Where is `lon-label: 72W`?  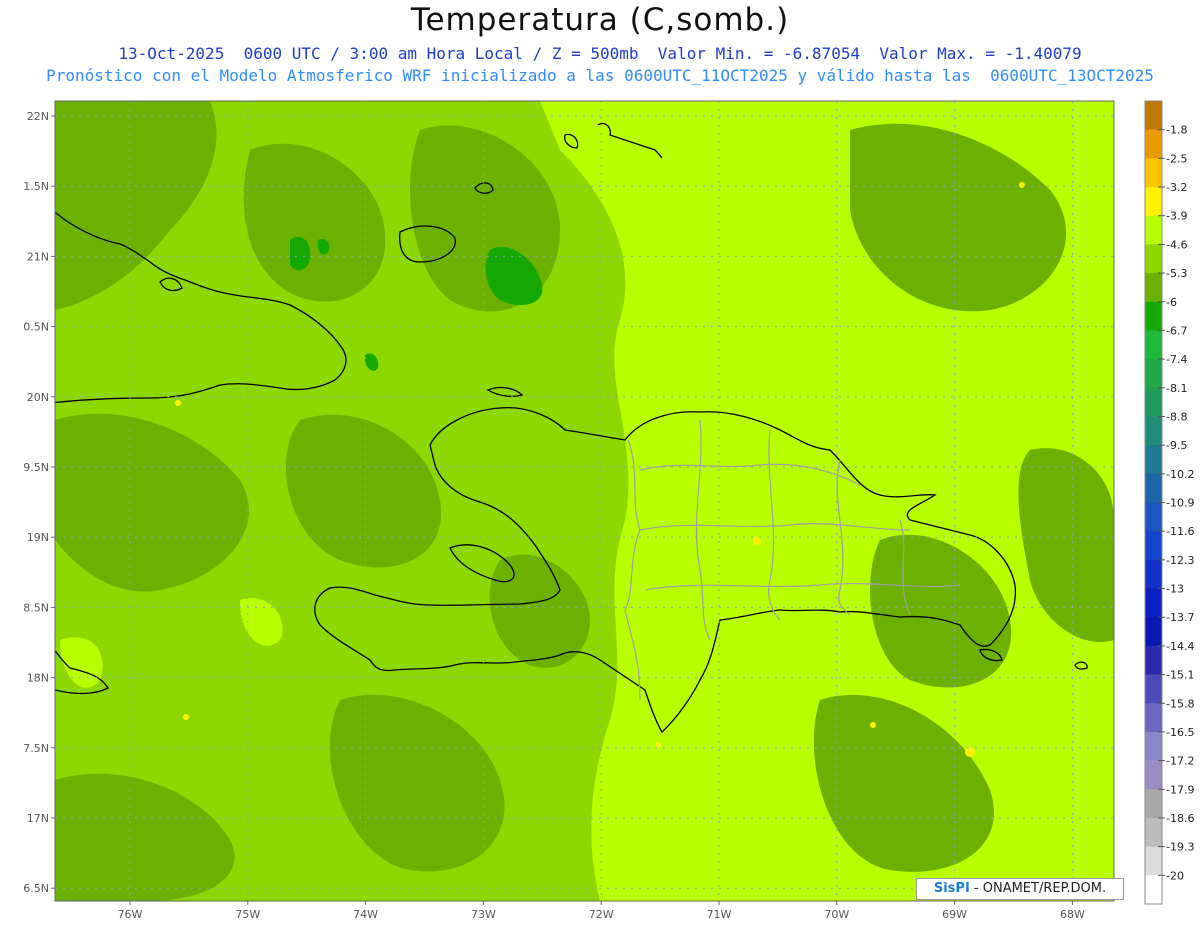
lon-label: 72W is located at coordinates (601, 914).